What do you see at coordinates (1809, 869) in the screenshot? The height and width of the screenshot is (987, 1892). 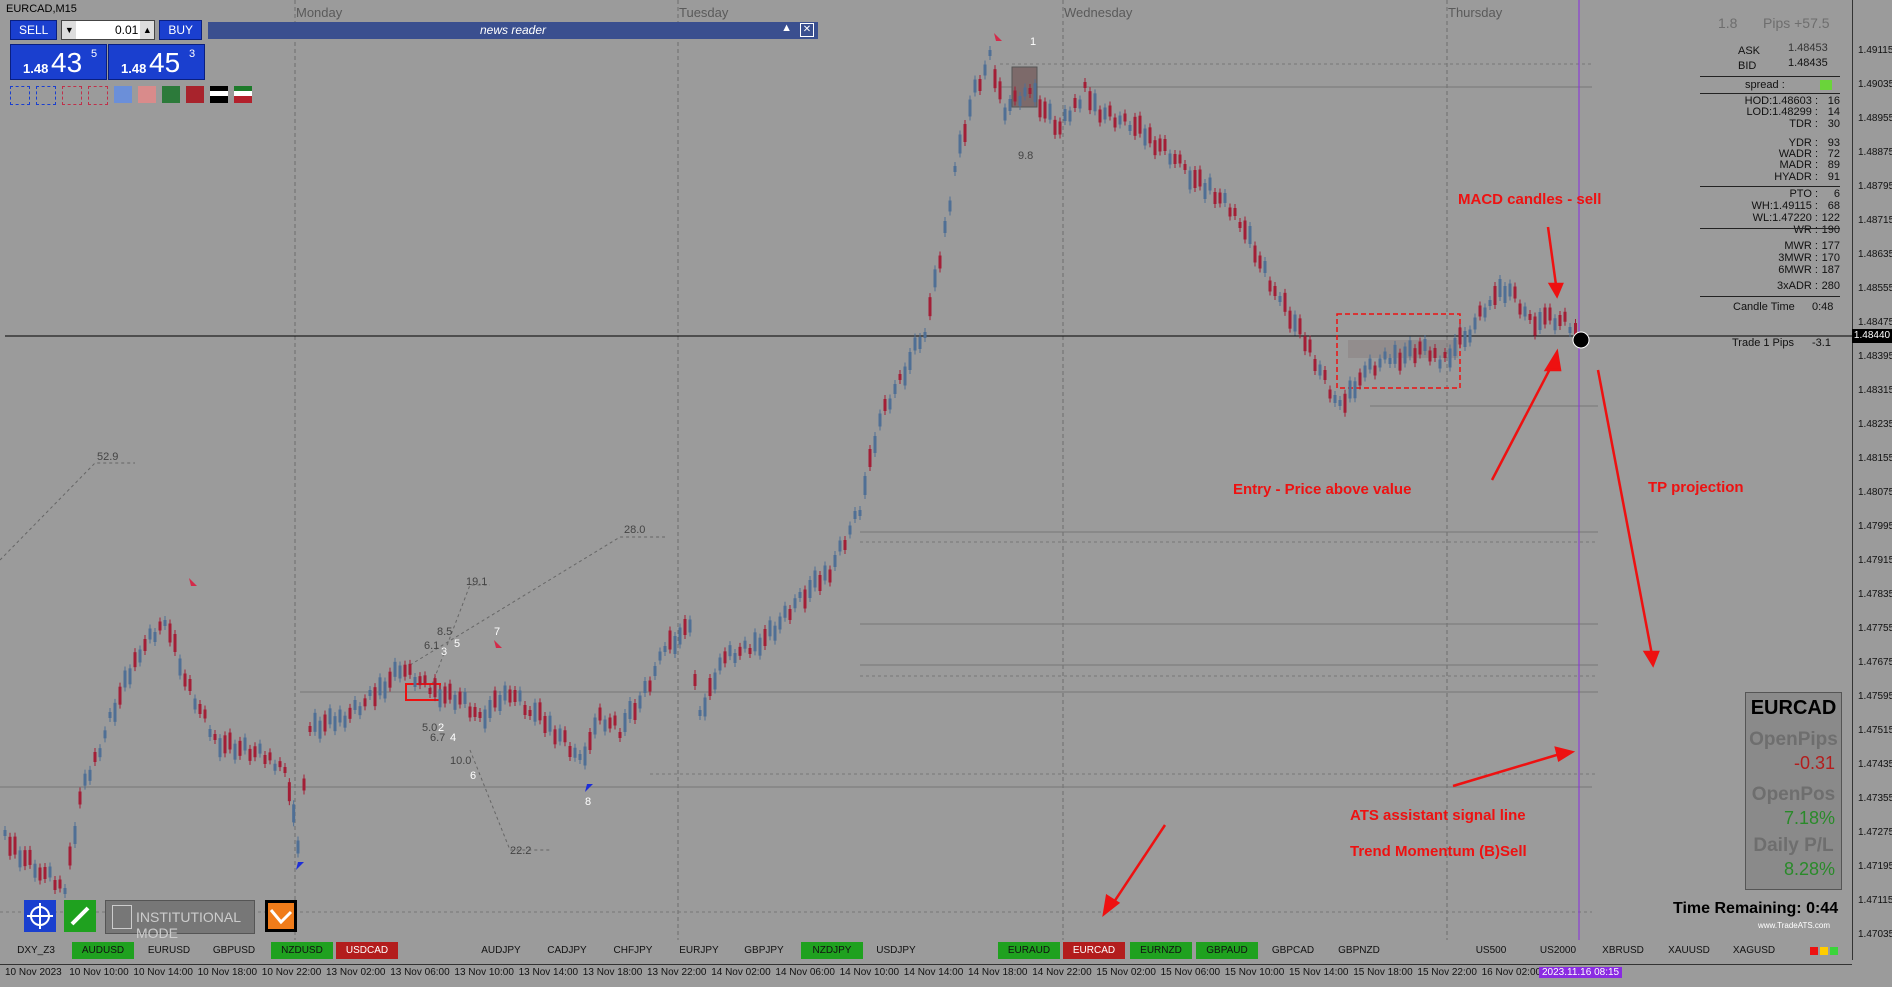 I see `daily-pl-value: 8.28%` at bounding box center [1809, 869].